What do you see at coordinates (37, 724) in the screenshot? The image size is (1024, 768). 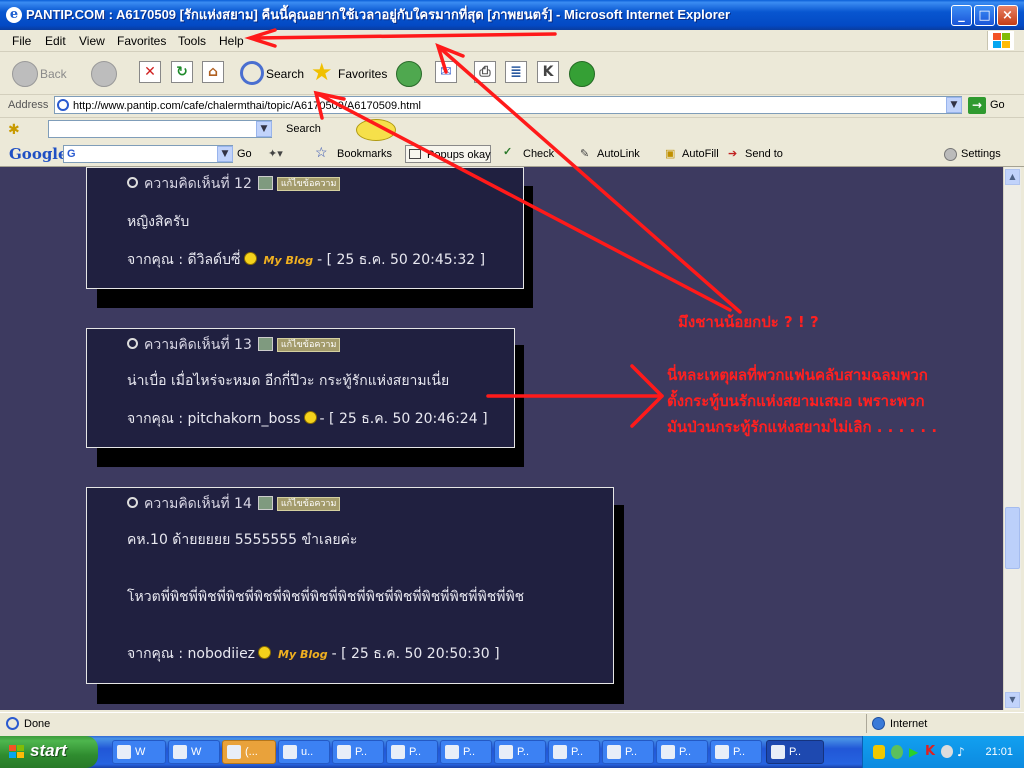 I see `status-text: Done` at bounding box center [37, 724].